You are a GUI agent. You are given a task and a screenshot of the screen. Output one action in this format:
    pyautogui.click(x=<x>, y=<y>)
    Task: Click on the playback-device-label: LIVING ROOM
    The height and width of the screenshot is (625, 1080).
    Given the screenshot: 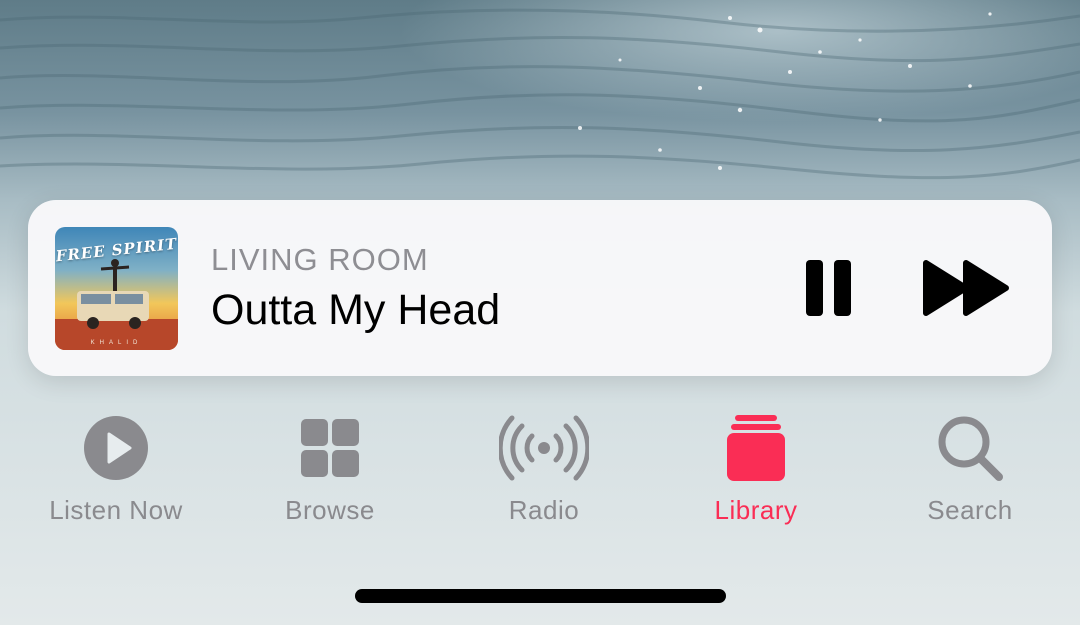 What is the action you would take?
    pyautogui.click(x=320, y=259)
    